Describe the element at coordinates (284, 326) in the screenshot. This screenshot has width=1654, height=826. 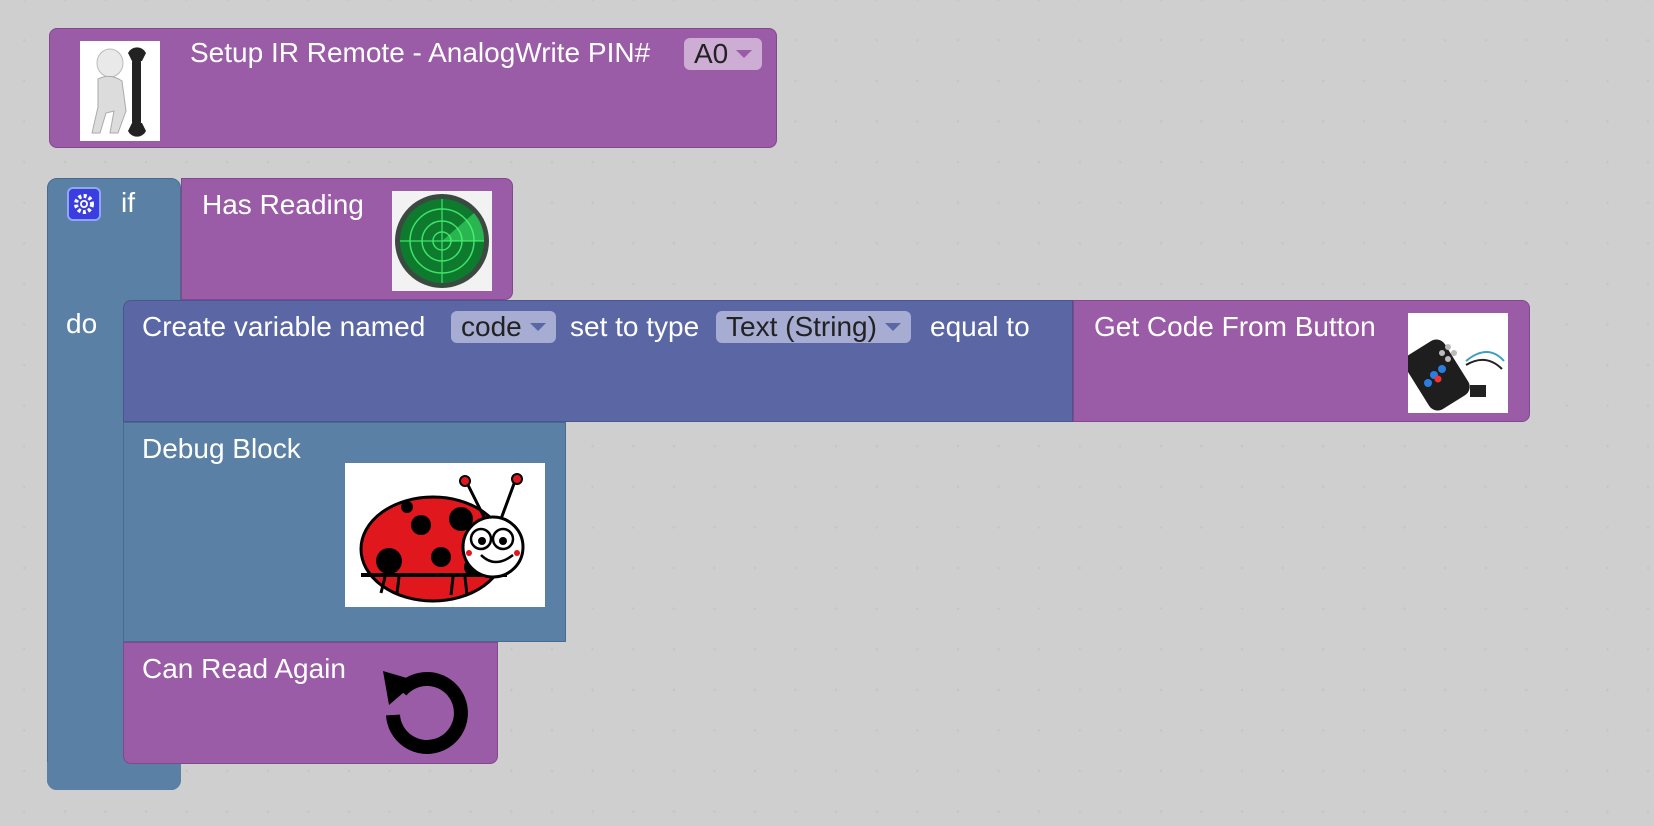
I see `create-variable-prefix: Create variable named` at that location.